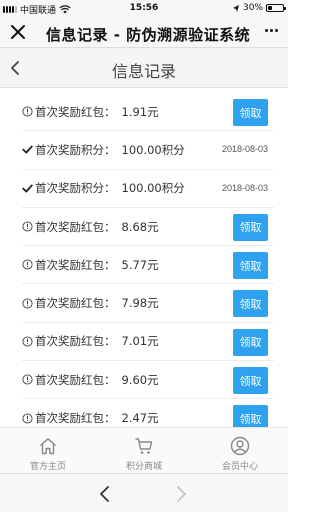 This screenshot has height=512, width=320. What do you see at coordinates (140, 264) in the screenshot?
I see `record-value: 5.77元` at bounding box center [140, 264].